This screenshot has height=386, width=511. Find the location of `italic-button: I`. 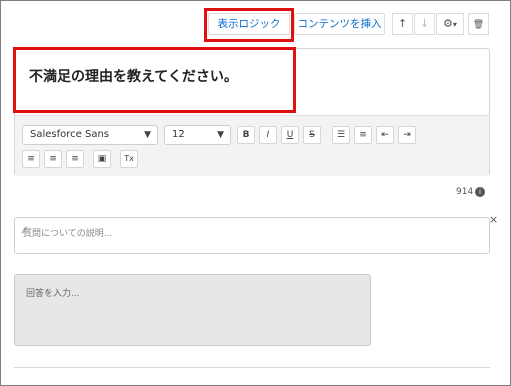

italic-button: I is located at coordinates (268, 135).